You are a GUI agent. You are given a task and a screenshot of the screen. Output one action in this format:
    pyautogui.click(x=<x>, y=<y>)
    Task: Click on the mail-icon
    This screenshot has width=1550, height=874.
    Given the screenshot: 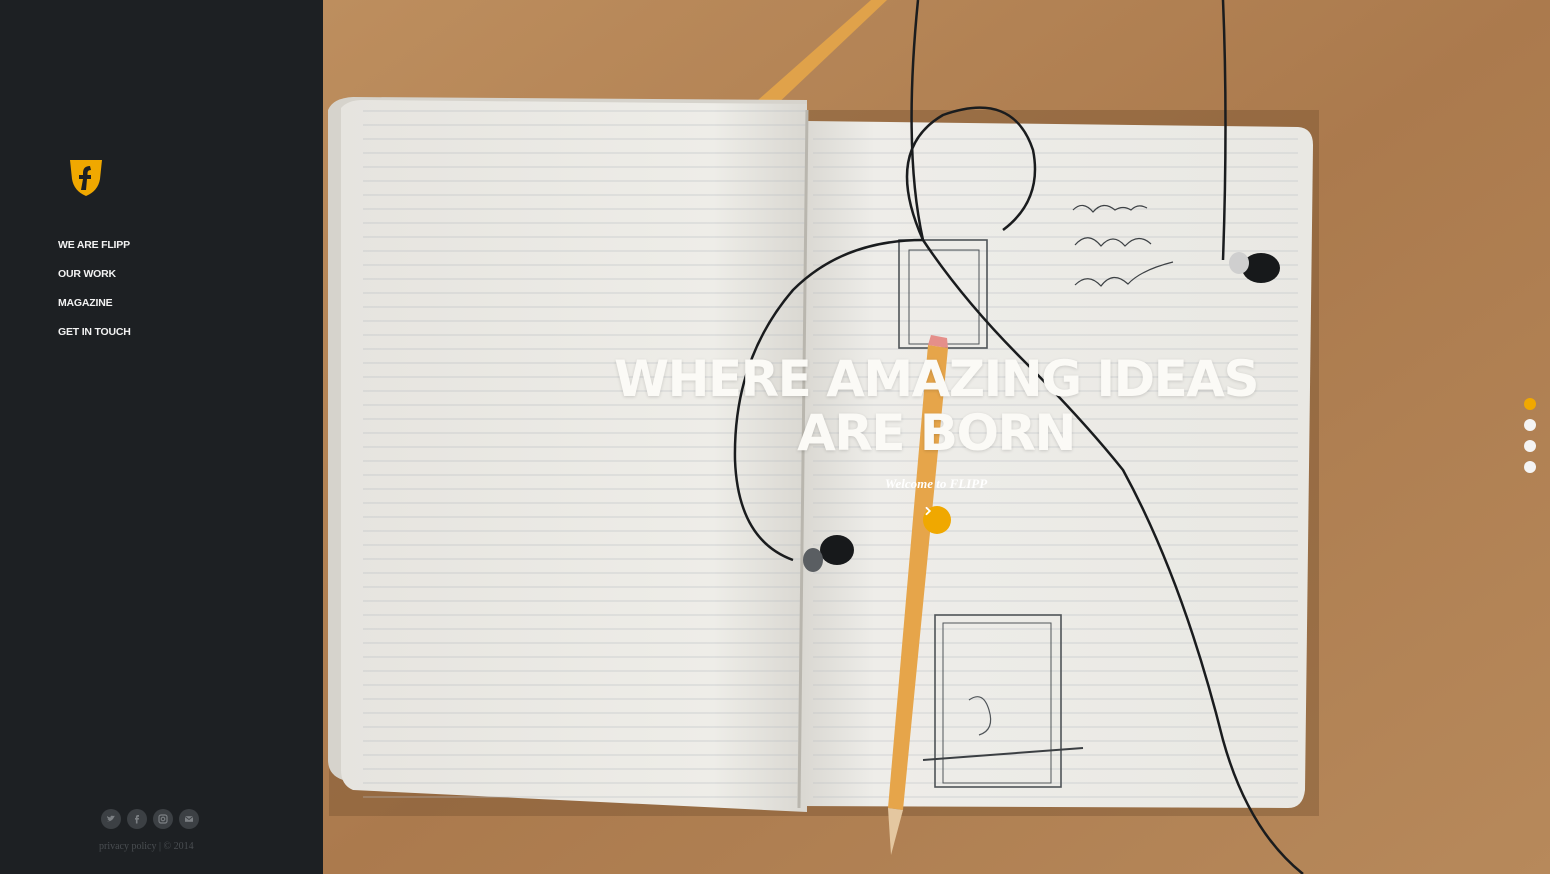 What is the action you would take?
    pyautogui.click(x=189, y=819)
    